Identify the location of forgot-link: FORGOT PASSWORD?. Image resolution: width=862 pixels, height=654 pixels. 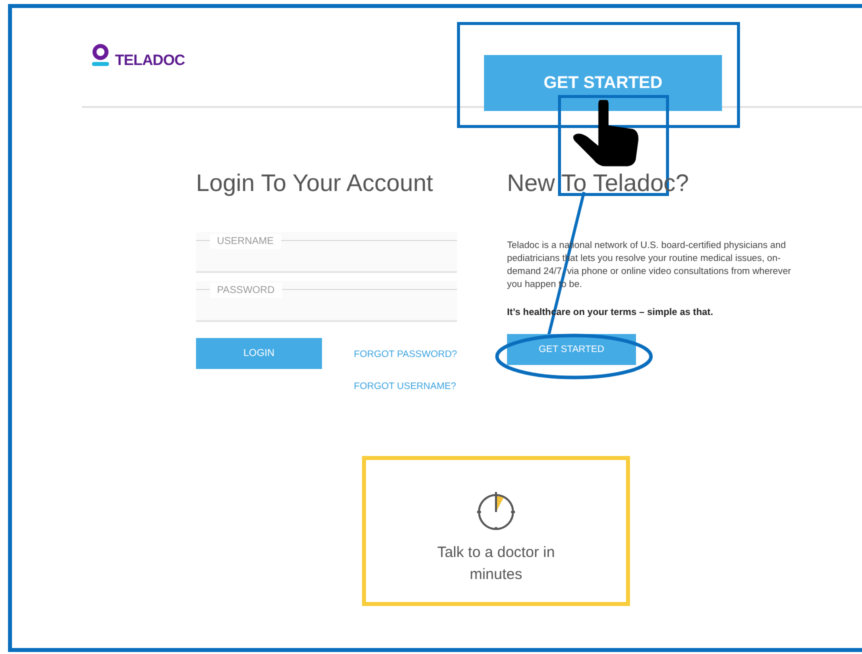
(405, 355).